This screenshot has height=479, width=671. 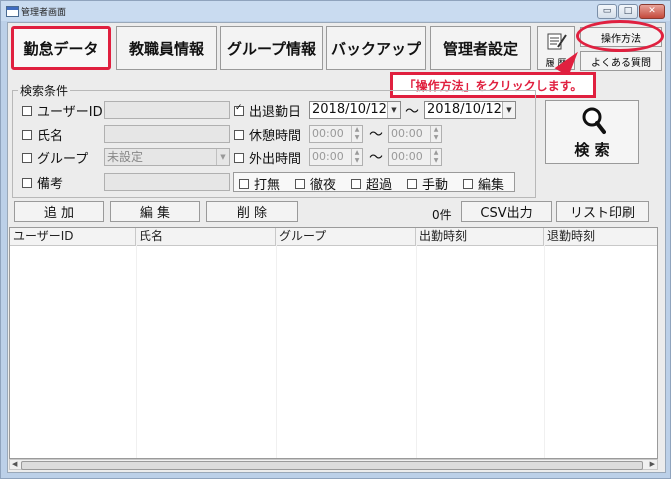 I want to click on print-list-button: リスト印刷, so click(x=602, y=211).